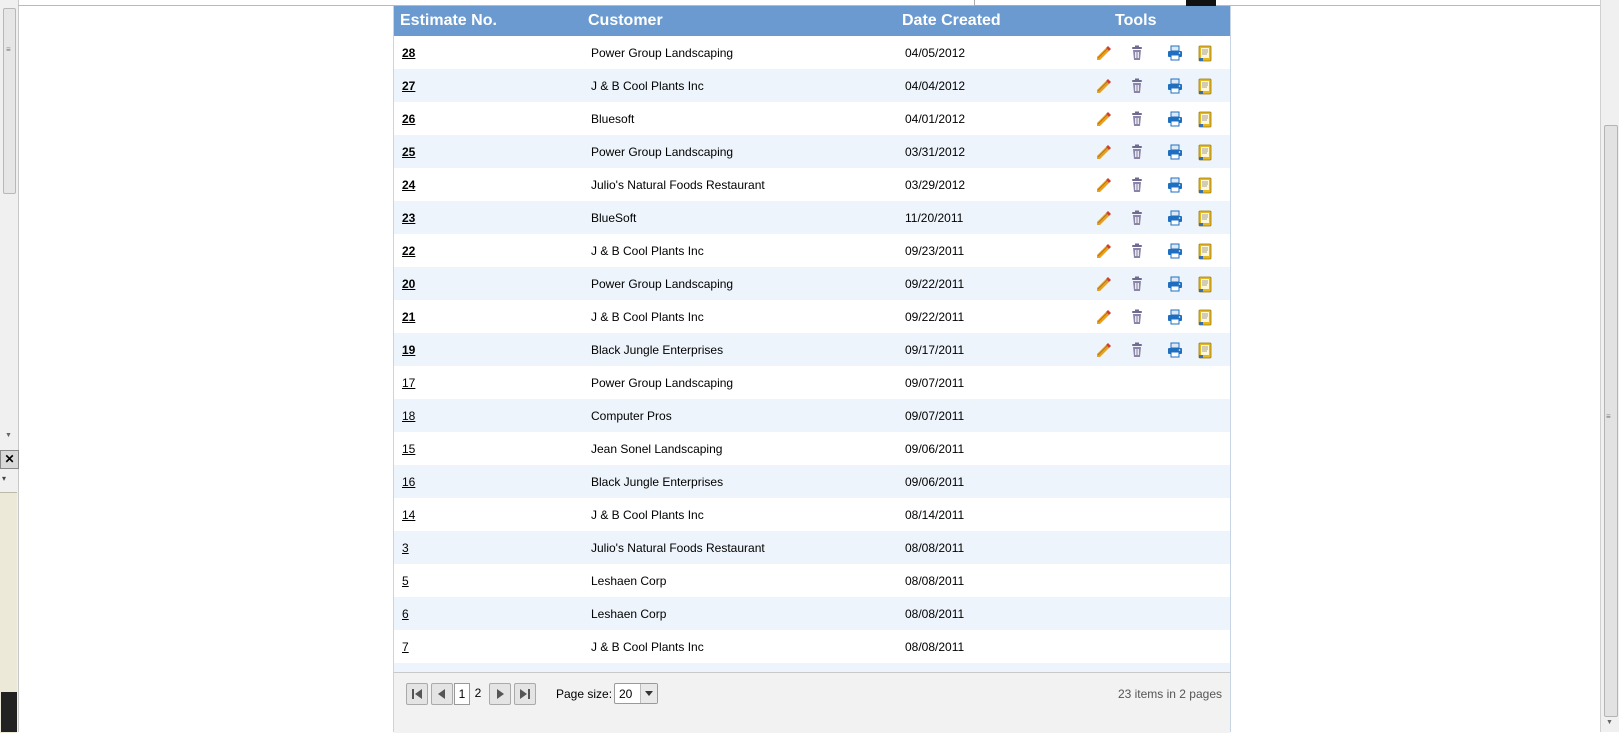 The width and height of the screenshot is (1619, 733). I want to click on prev-page-button, so click(442, 694).